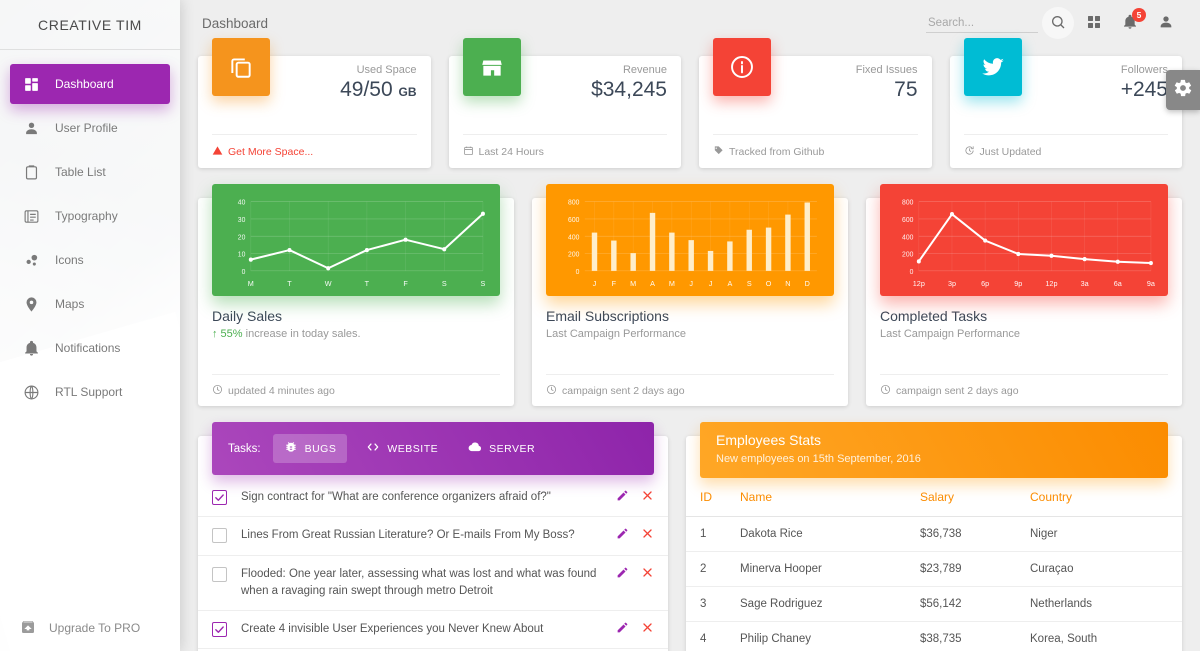  What do you see at coordinates (310, 448) in the screenshot?
I see `tab-bugs: BUGS` at bounding box center [310, 448].